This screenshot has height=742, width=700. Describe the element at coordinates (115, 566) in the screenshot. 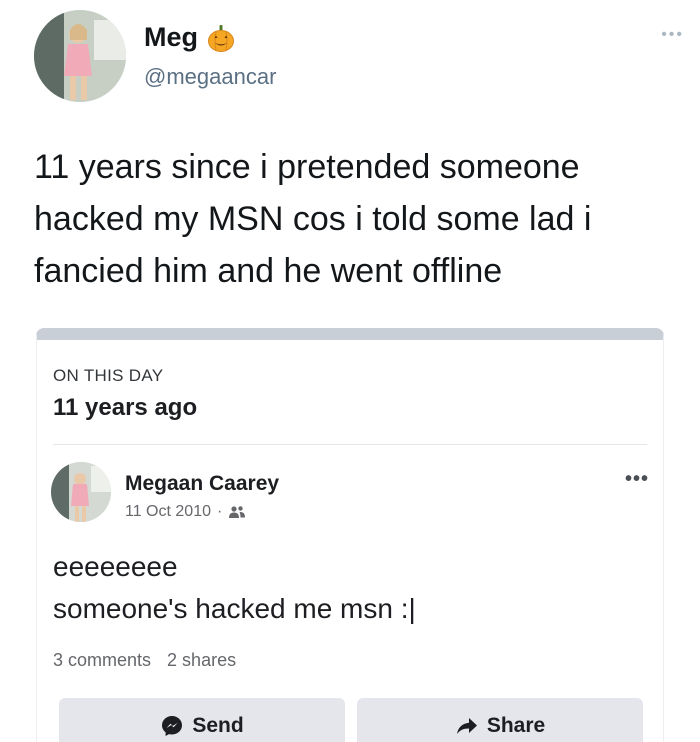

I see `post-line-1: eeeeeeee` at that location.